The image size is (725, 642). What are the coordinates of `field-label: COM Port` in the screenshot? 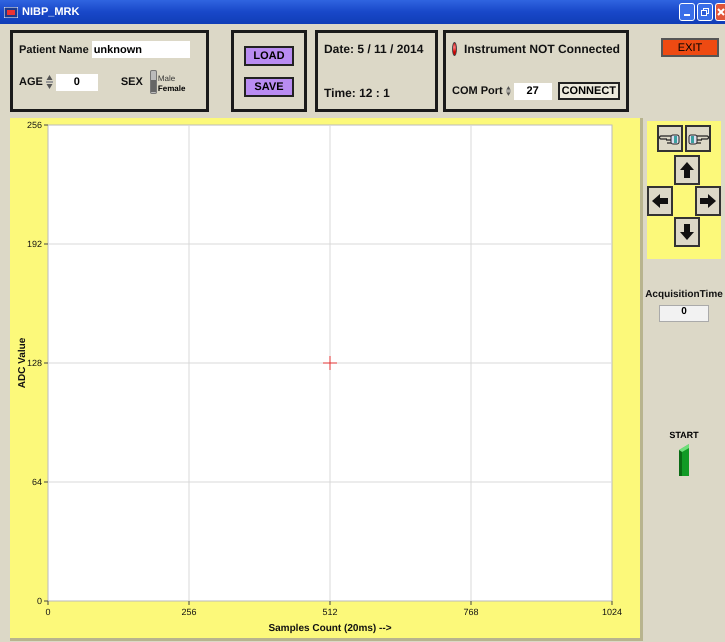 It's located at (477, 91).